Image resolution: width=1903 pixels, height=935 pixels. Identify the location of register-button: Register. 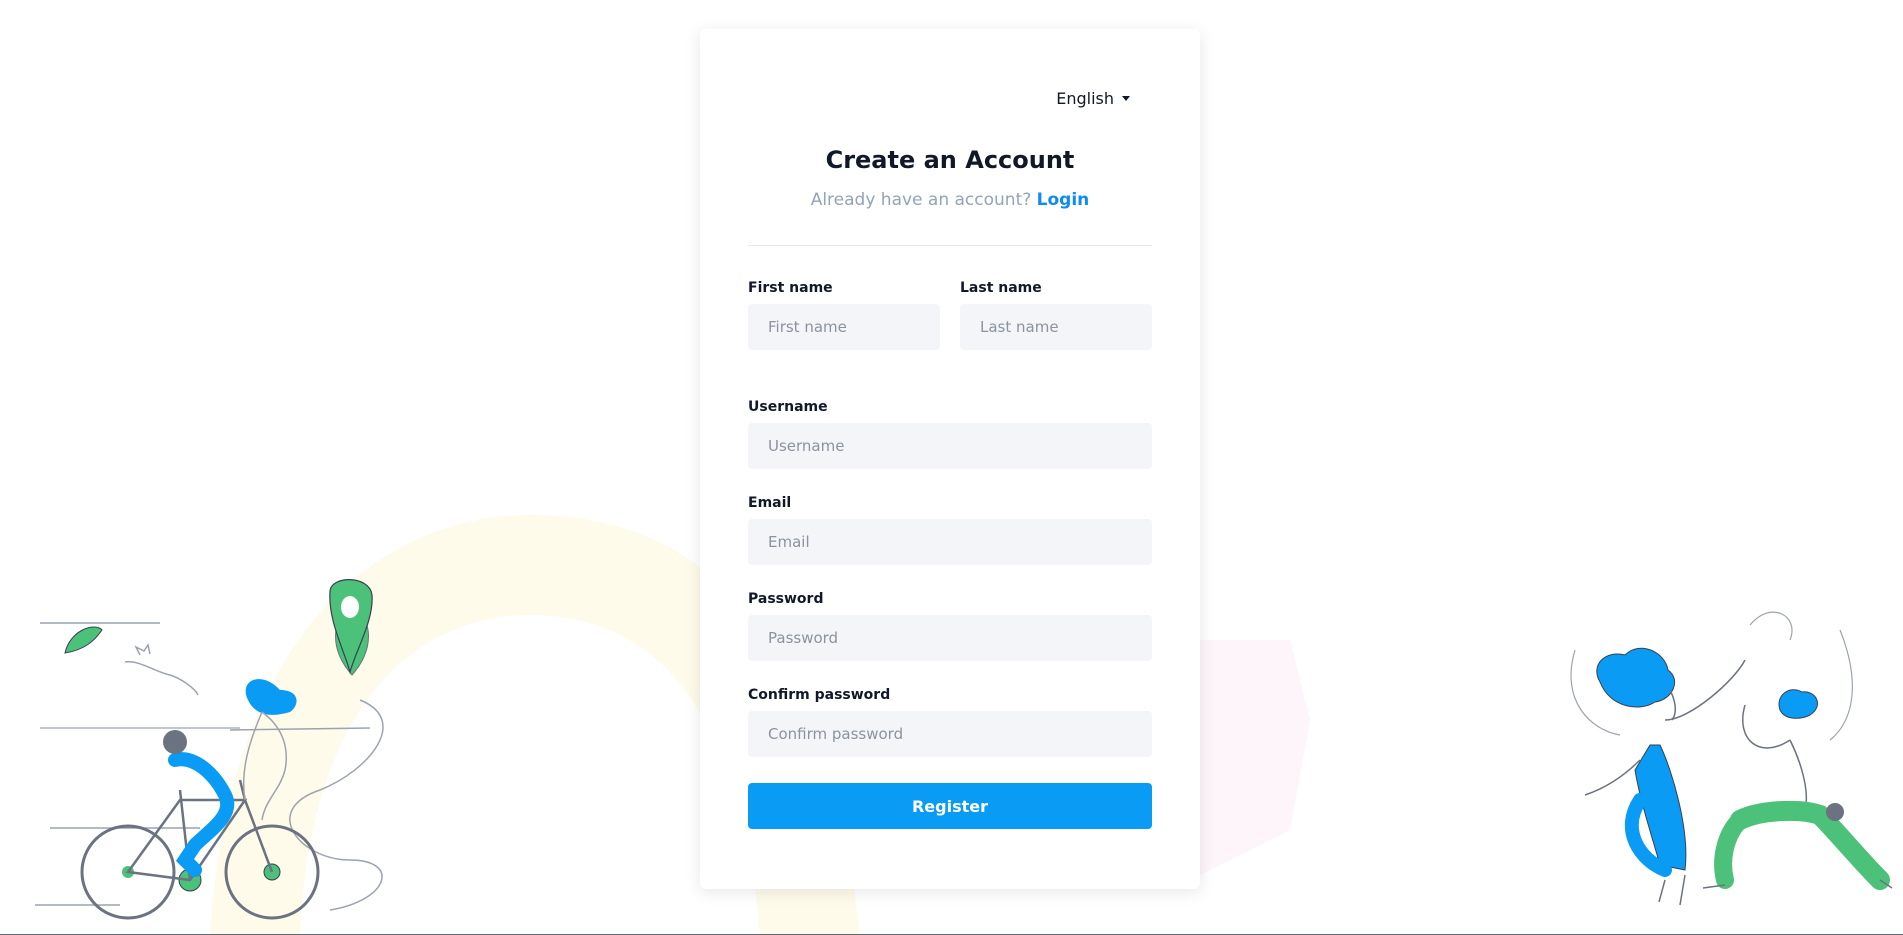
(950, 806).